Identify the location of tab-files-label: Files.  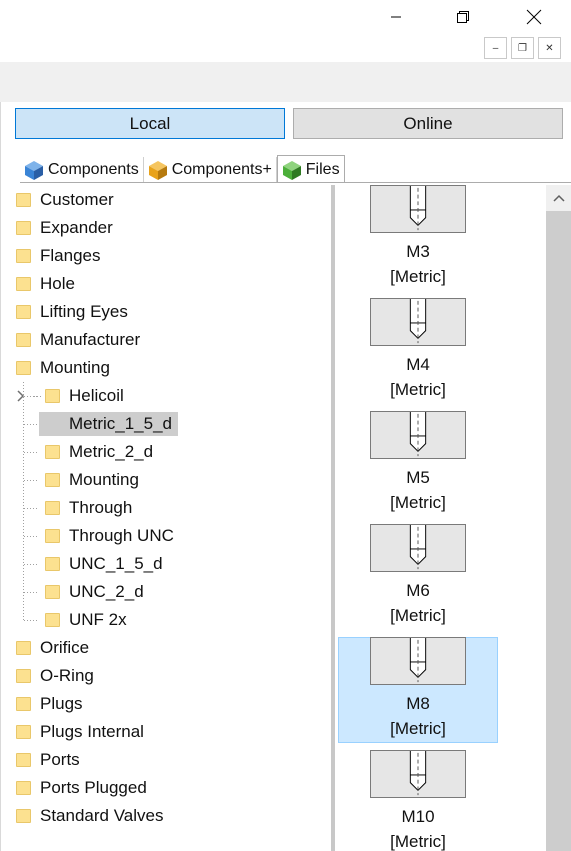
(322, 169).